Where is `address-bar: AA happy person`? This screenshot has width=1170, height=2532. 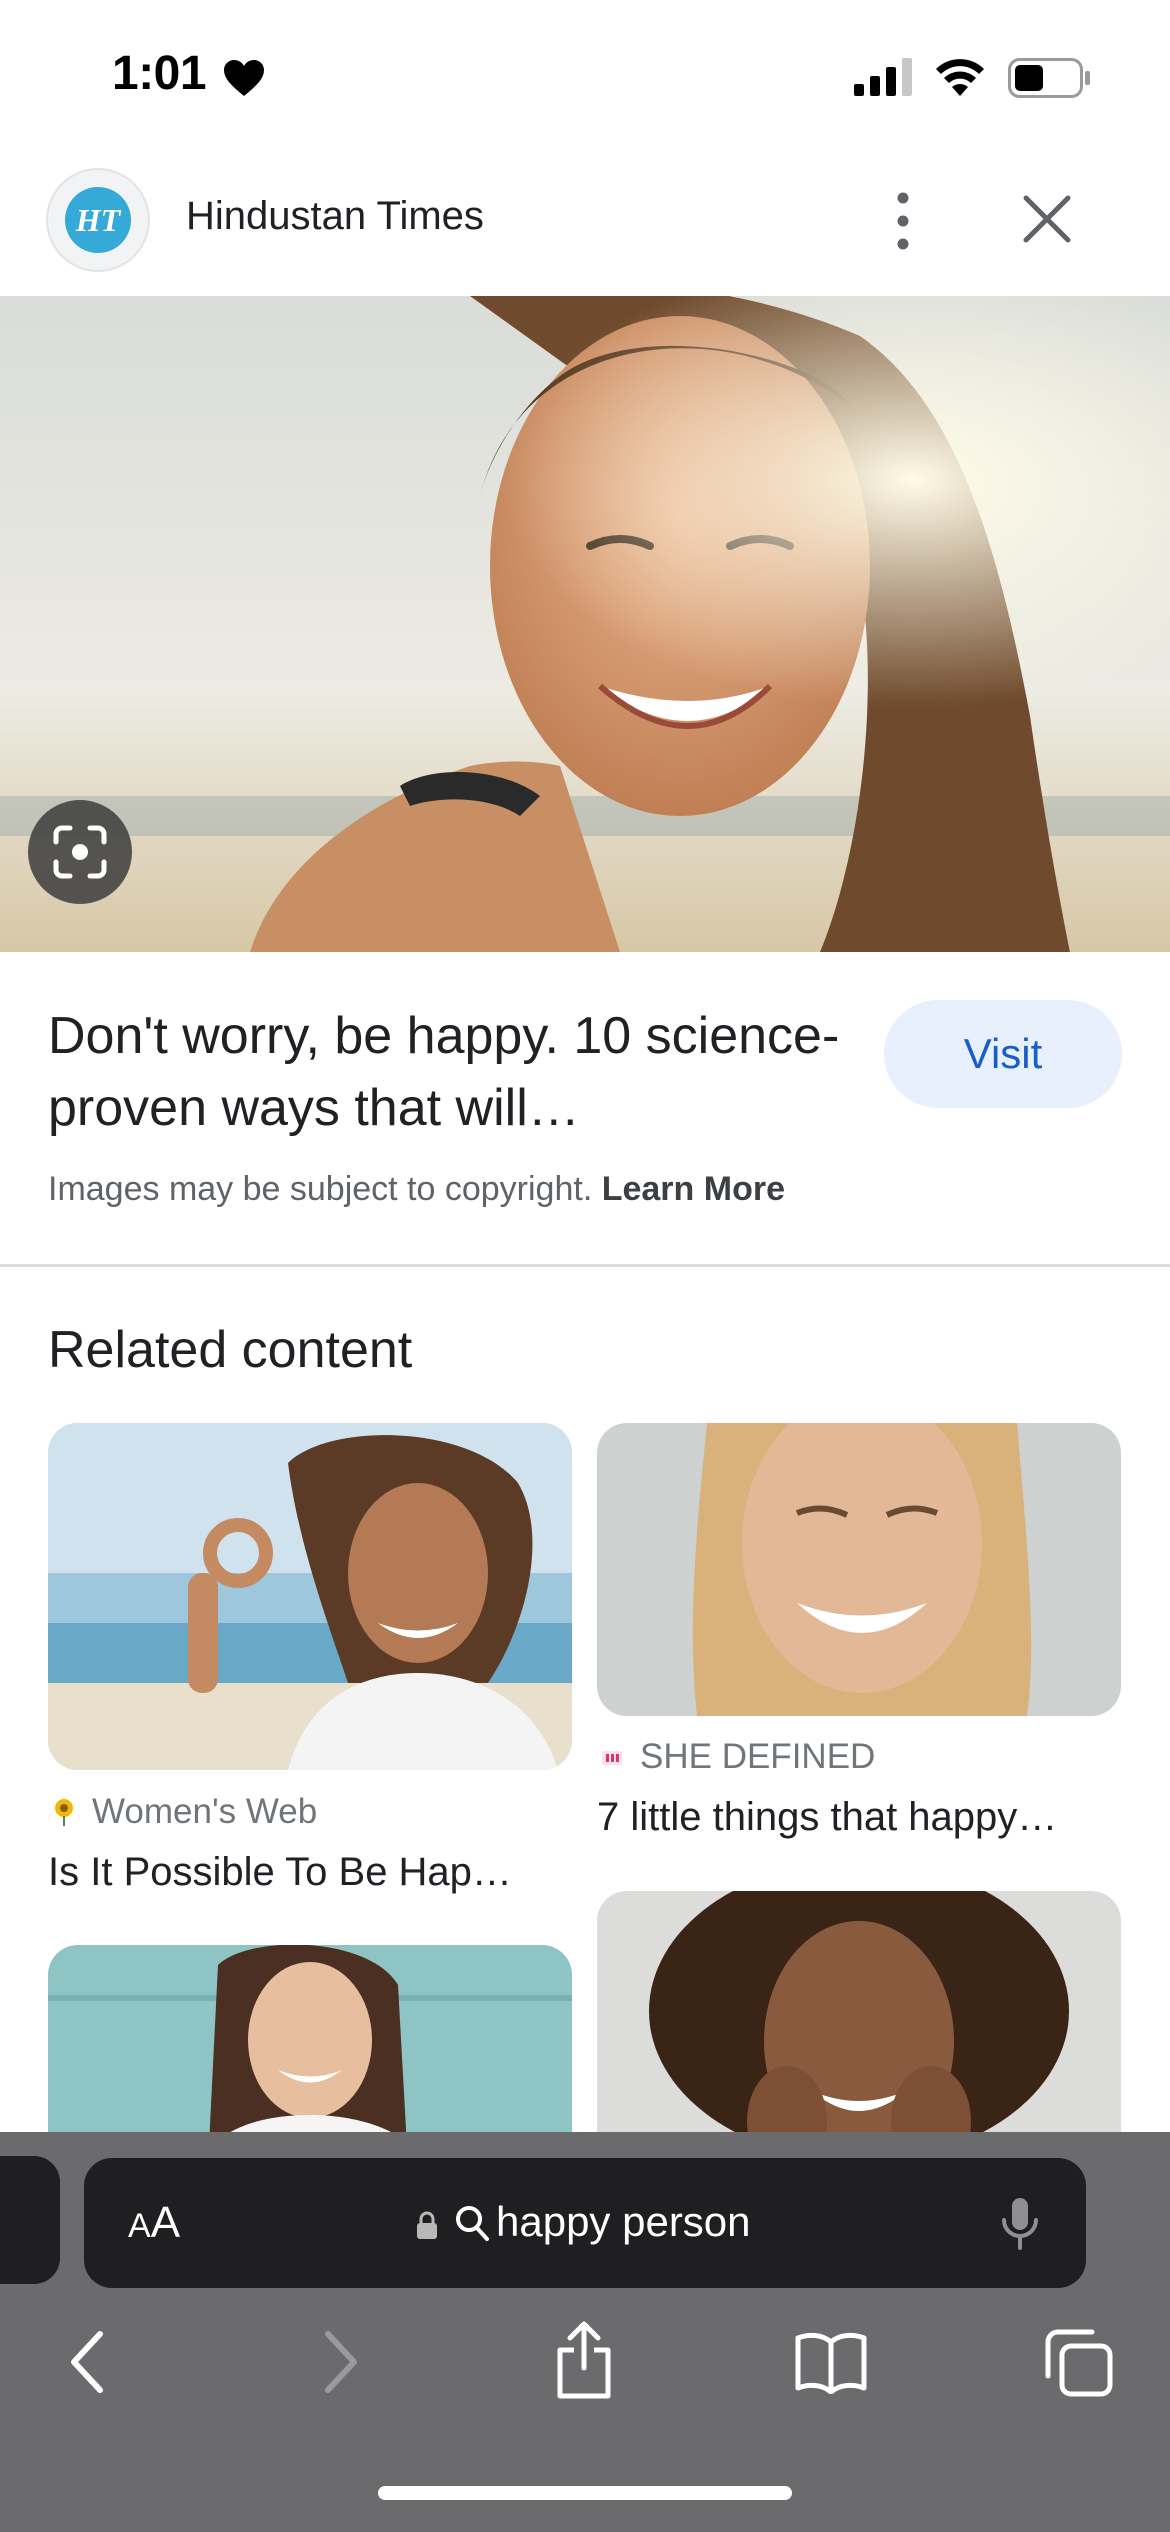 address-bar: AA happy person is located at coordinates (585, 2223).